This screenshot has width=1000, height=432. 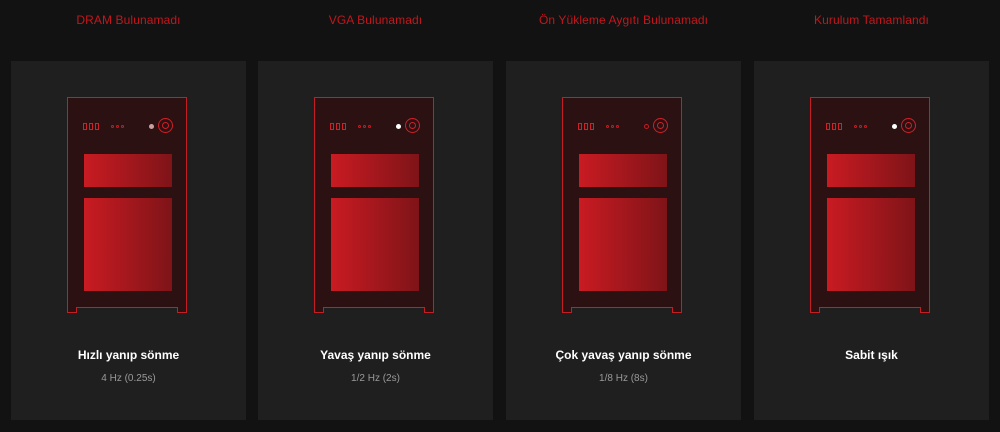 I want to click on blink-pattern: Hızlı yanıp sönme, so click(x=128, y=355).